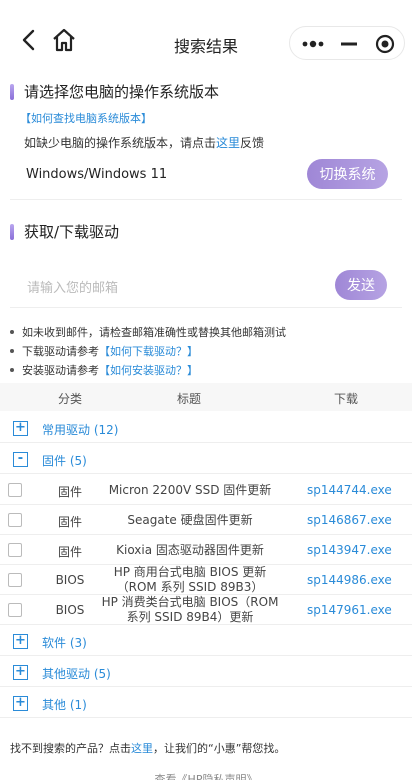  Describe the element at coordinates (252, 143) in the screenshot. I see `missing-os-suffix: 反馈` at that location.